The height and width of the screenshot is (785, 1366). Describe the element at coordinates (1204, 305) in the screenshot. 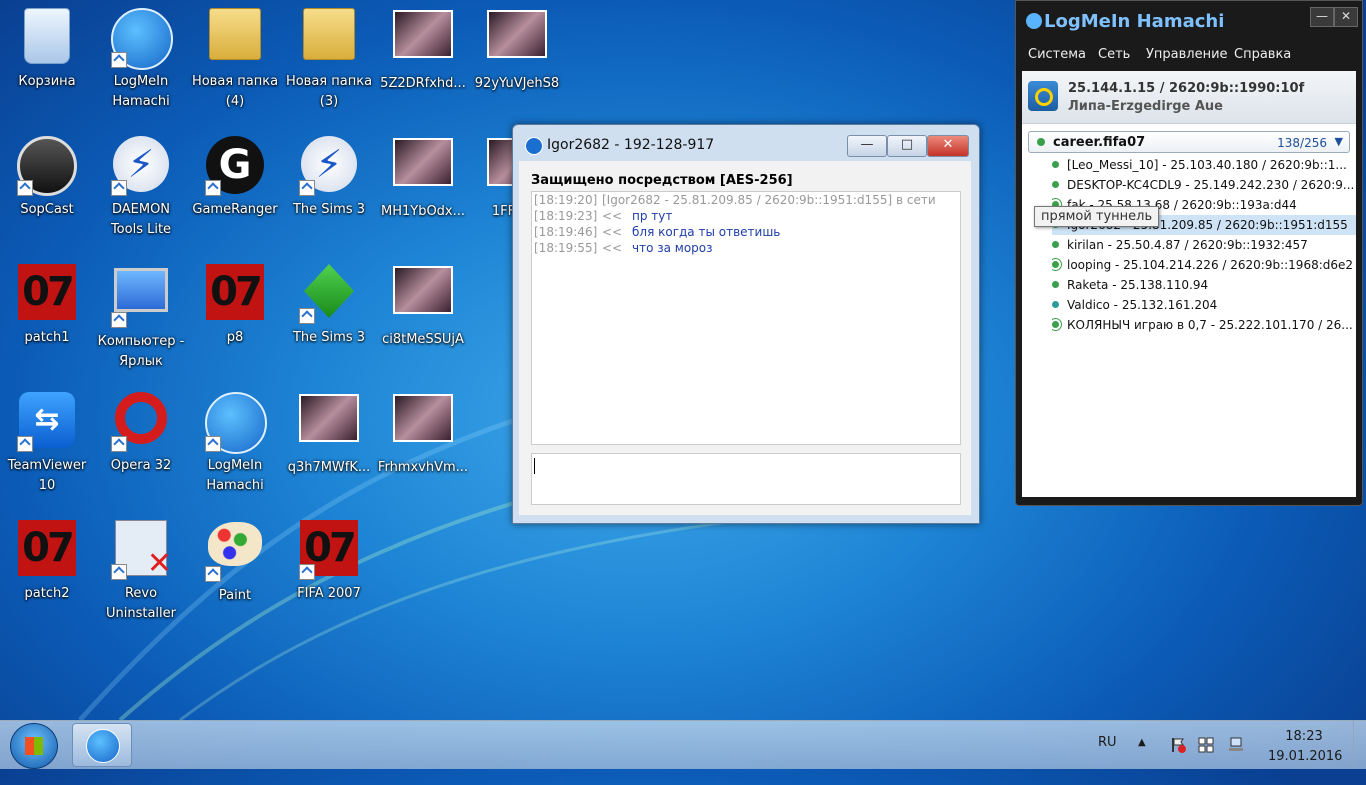

I see `network-member: Valdico - 25.132.161.204` at that location.